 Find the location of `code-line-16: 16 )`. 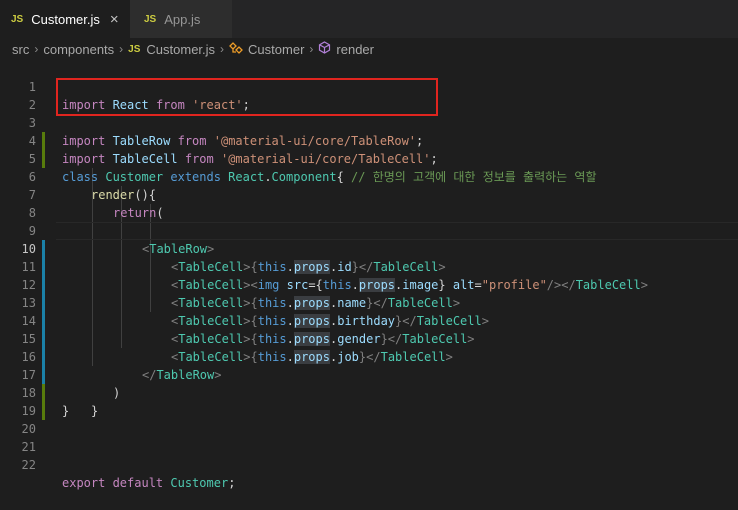

code-line-16: 16 ) is located at coordinates (369, 366).